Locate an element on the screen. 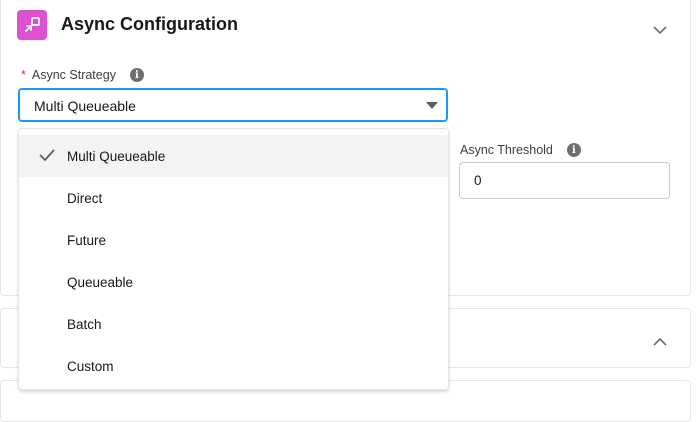  option-label: Queueable is located at coordinates (100, 282).